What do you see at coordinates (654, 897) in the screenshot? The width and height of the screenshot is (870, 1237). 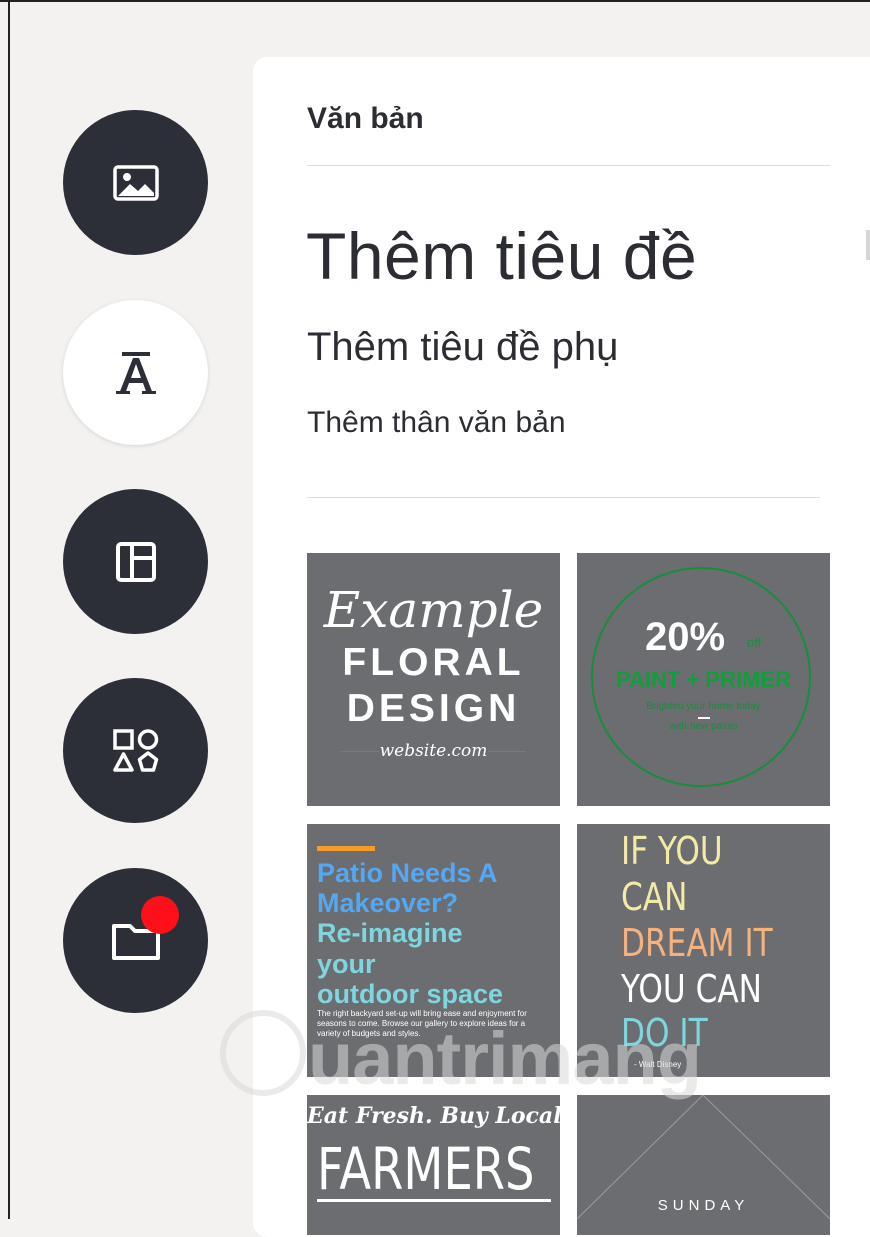 I see `template-text: CAN` at bounding box center [654, 897].